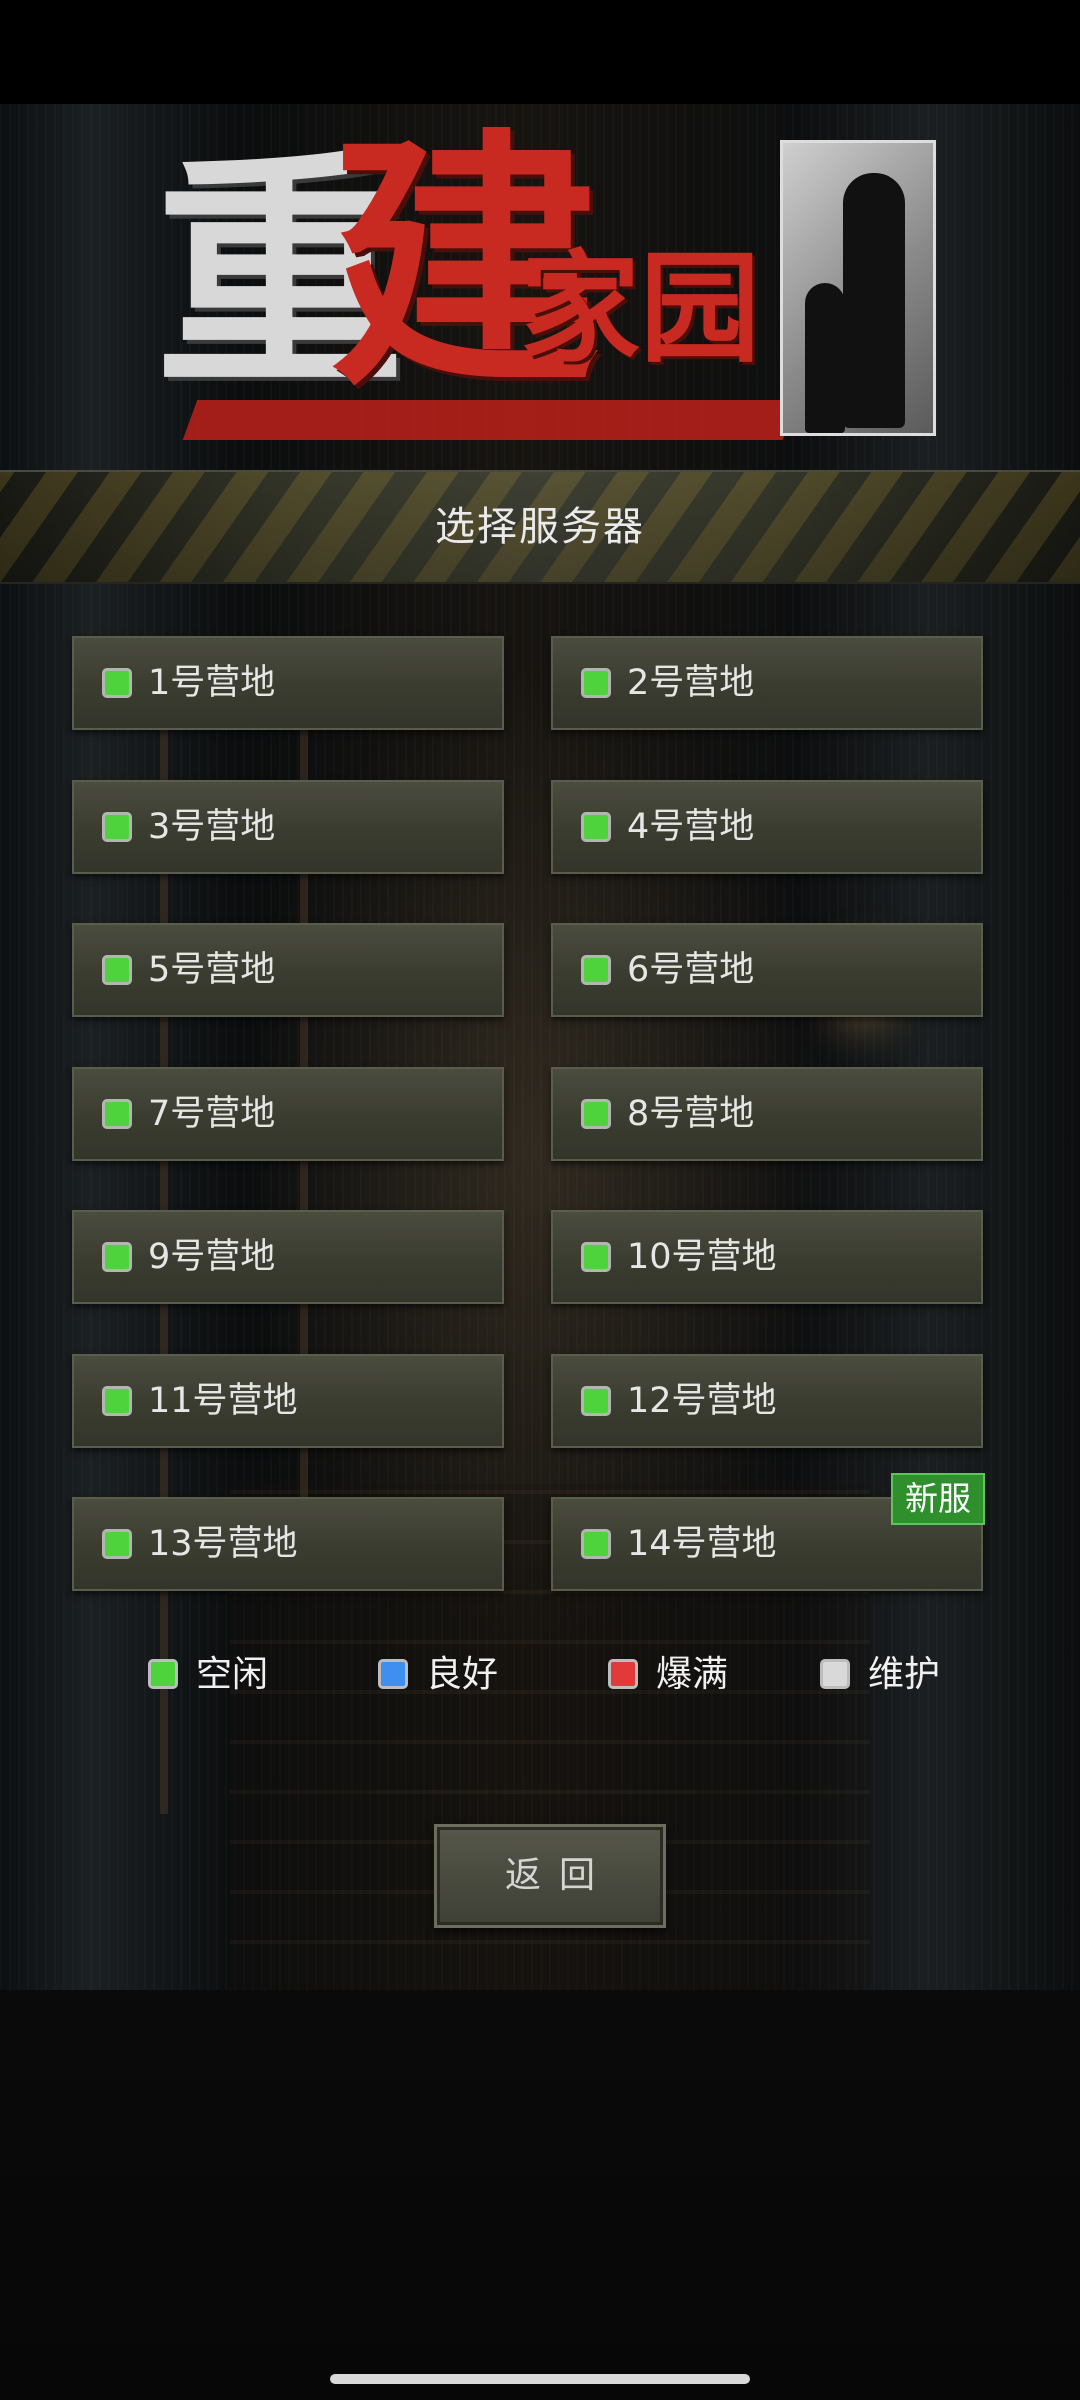 The width and height of the screenshot is (1080, 2400). What do you see at coordinates (288, 970) in the screenshot?
I see `server-button-5: 5号营地` at bounding box center [288, 970].